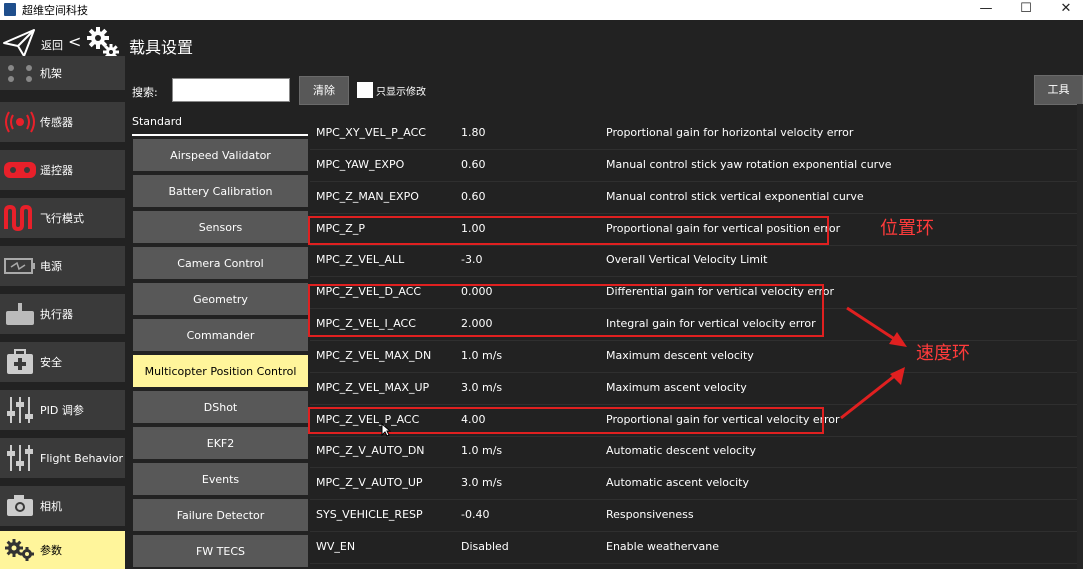  I want to click on group-sensors: Sensors, so click(220, 227).